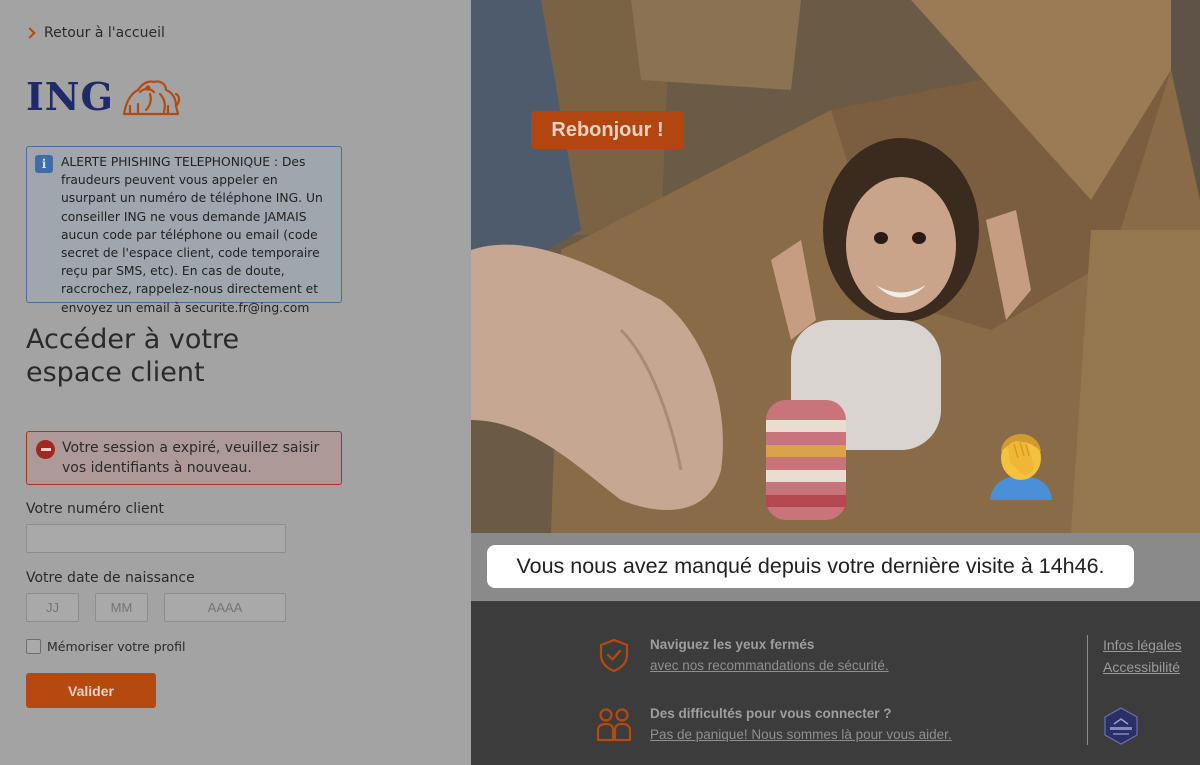  Describe the element at coordinates (769, 665) in the screenshot. I see `security-recommendations-link: avec nos recommandations de sécurité.` at that location.